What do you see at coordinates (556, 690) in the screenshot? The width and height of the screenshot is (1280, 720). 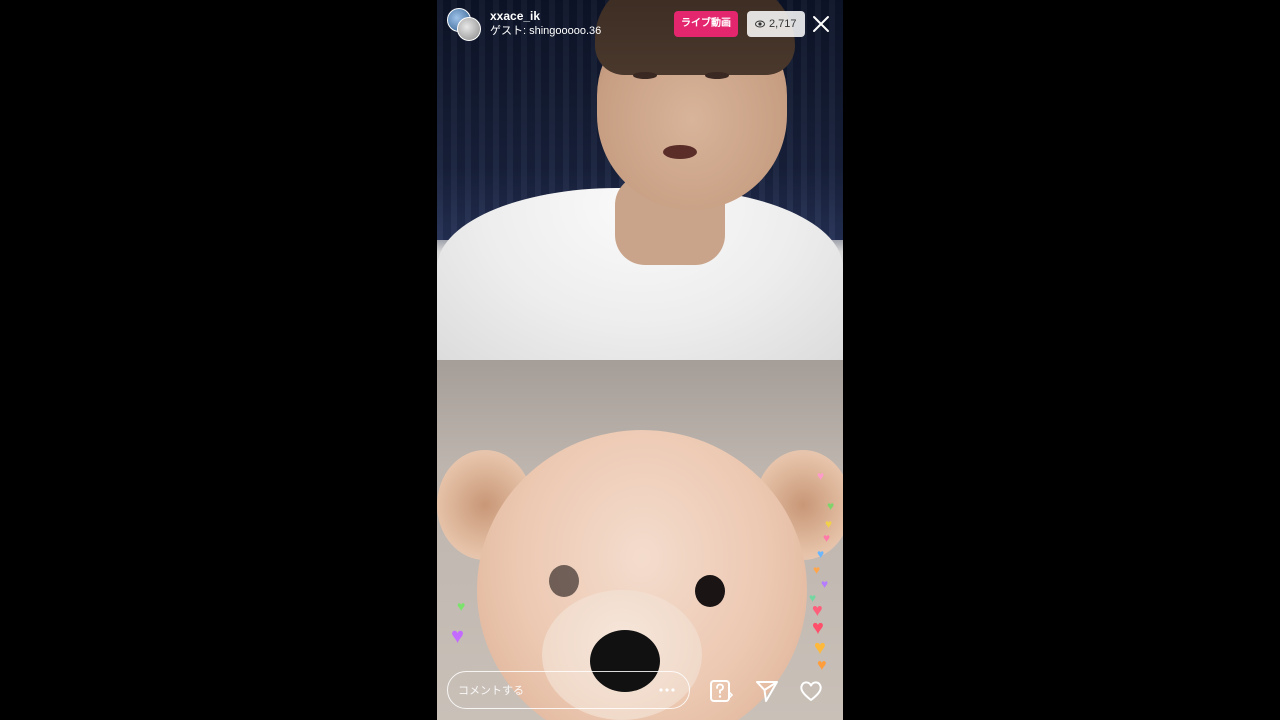 I see `comment-placeholder: コメントする` at bounding box center [556, 690].